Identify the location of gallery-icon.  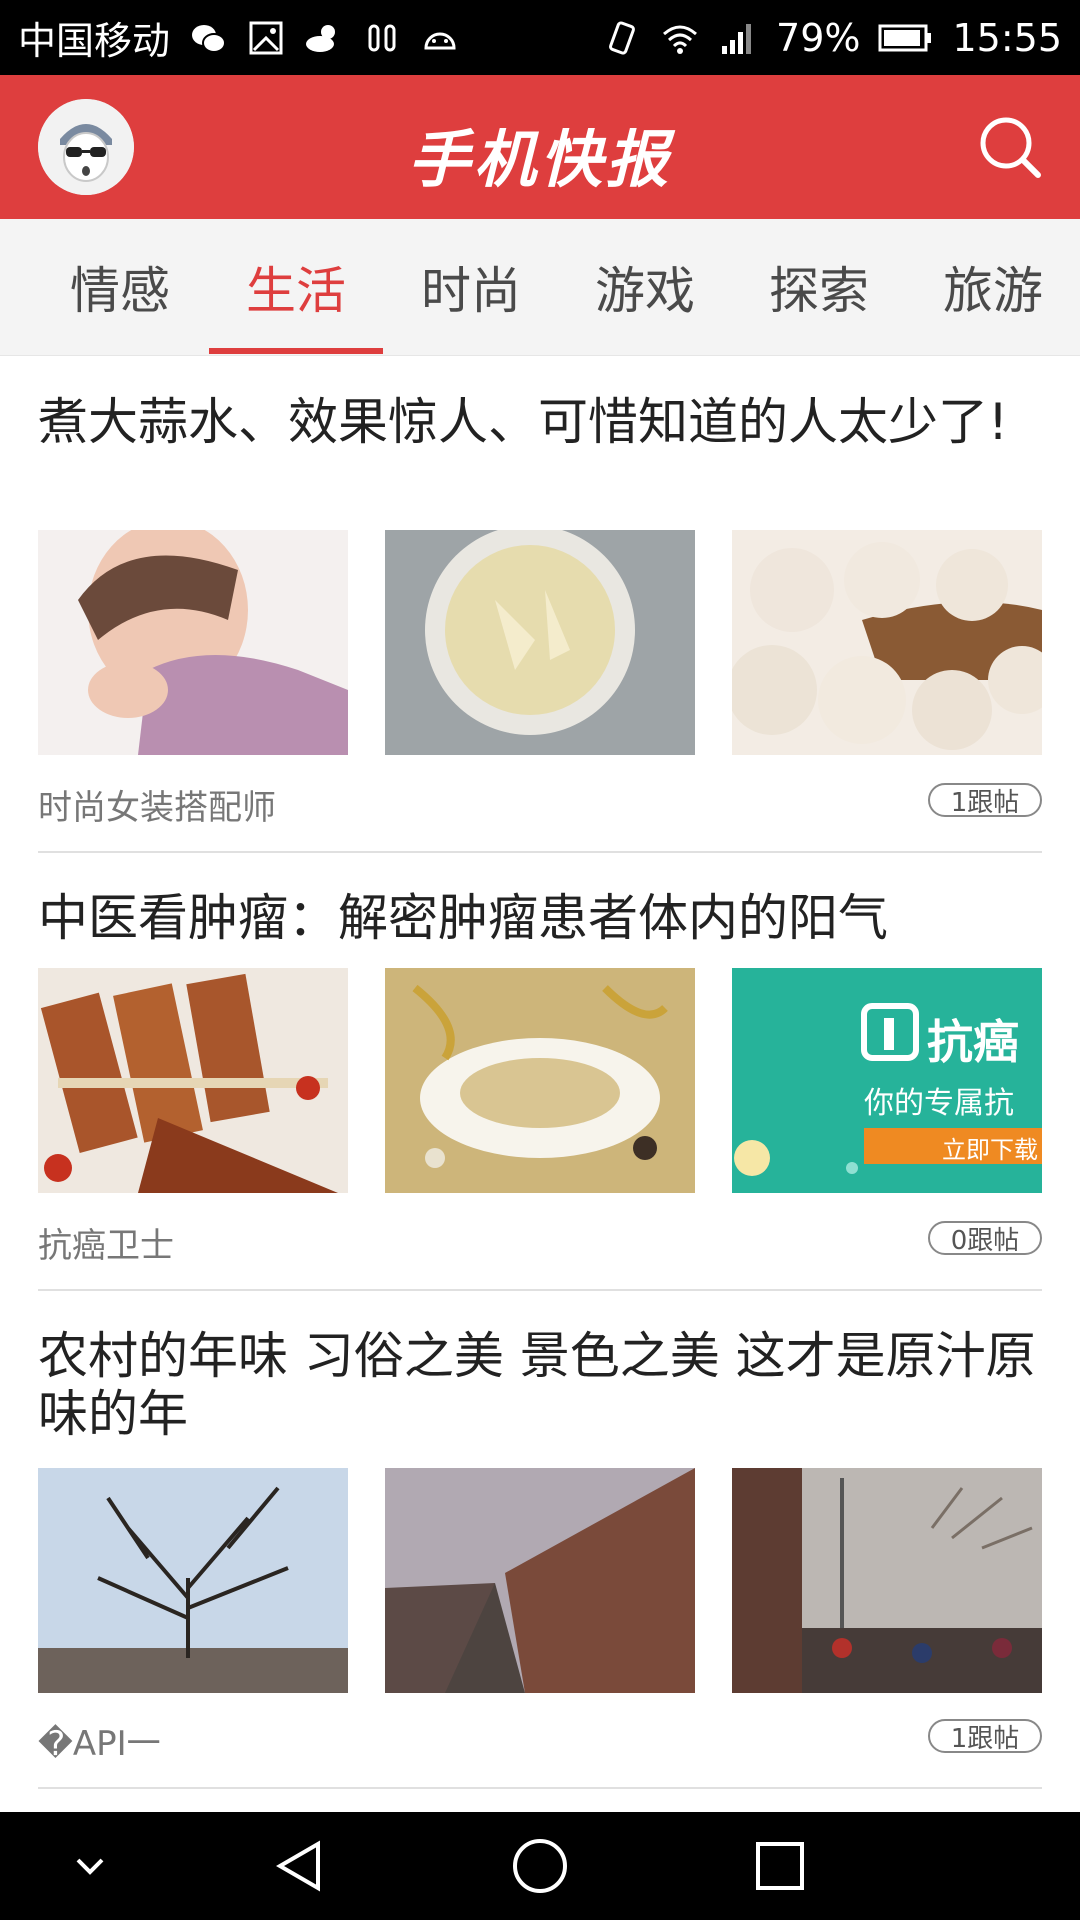
(266, 38).